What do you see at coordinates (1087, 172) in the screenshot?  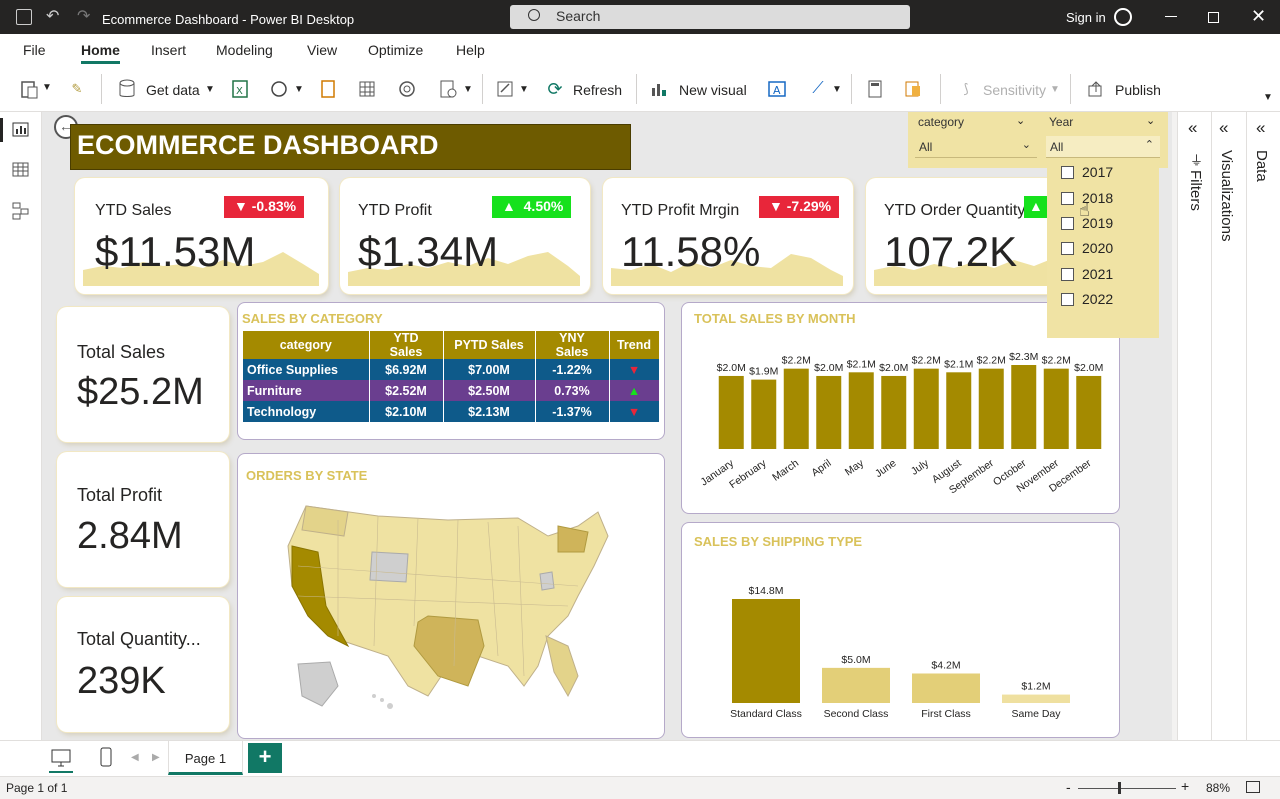 I see `year-option-2017: 2017` at bounding box center [1087, 172].